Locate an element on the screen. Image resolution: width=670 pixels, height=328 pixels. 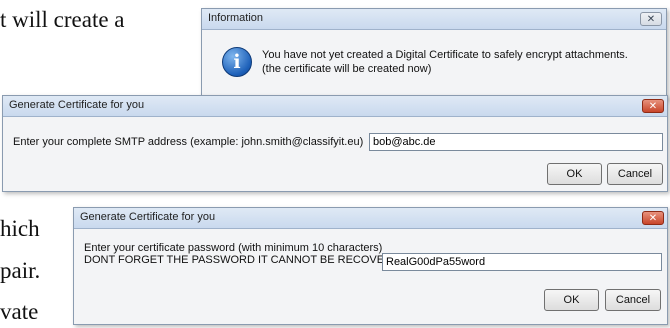
dialog-title: Information is located at coordinates (236, 18).